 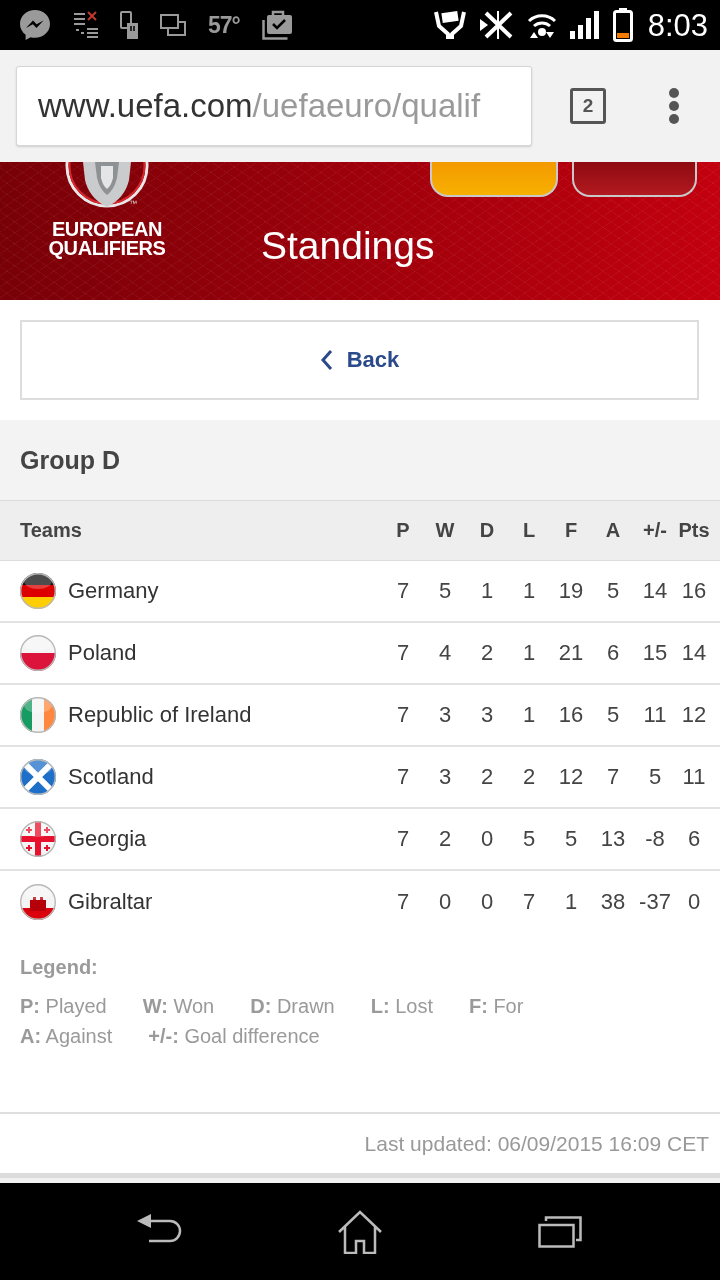 What do you see at coordinates (571, 591) in the screenshot?
I see `table-cell: 19` at bounding box center [571, 591].